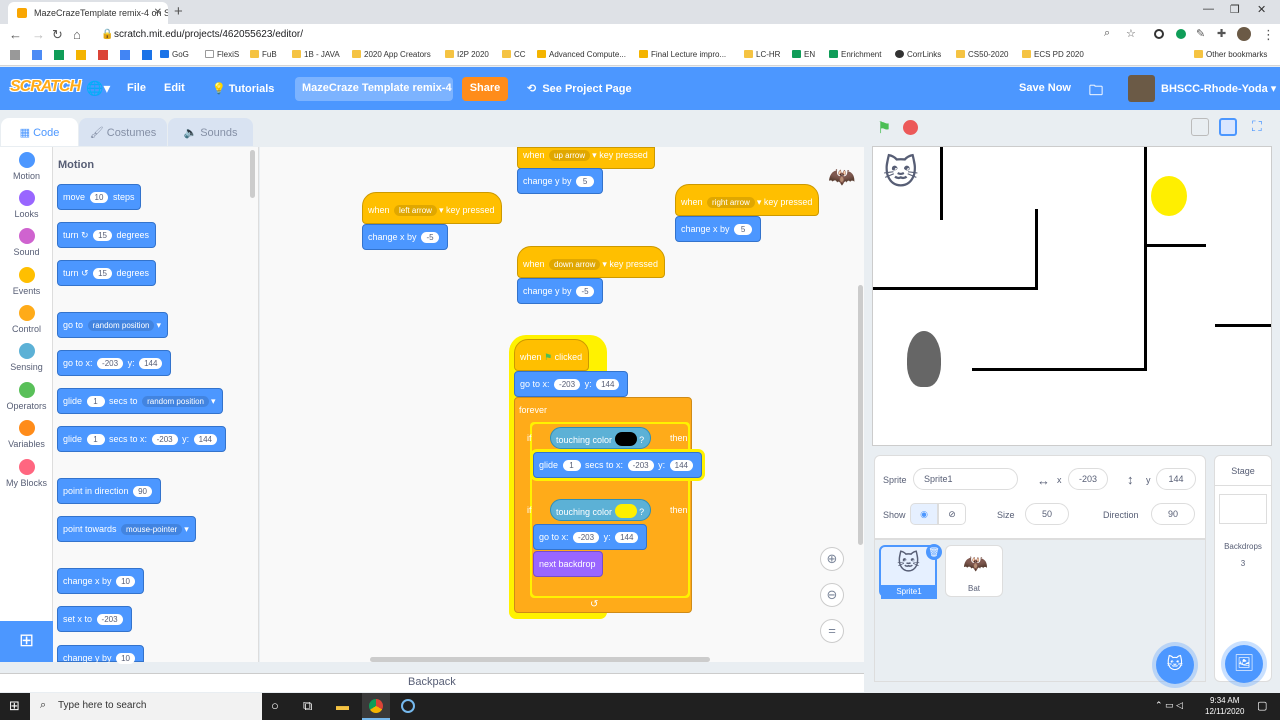 This screenshot has width=1280, height=720. Describe the element at coordinates (26, 242) in the screenshot. I see `category-sound: Sound` at that location.